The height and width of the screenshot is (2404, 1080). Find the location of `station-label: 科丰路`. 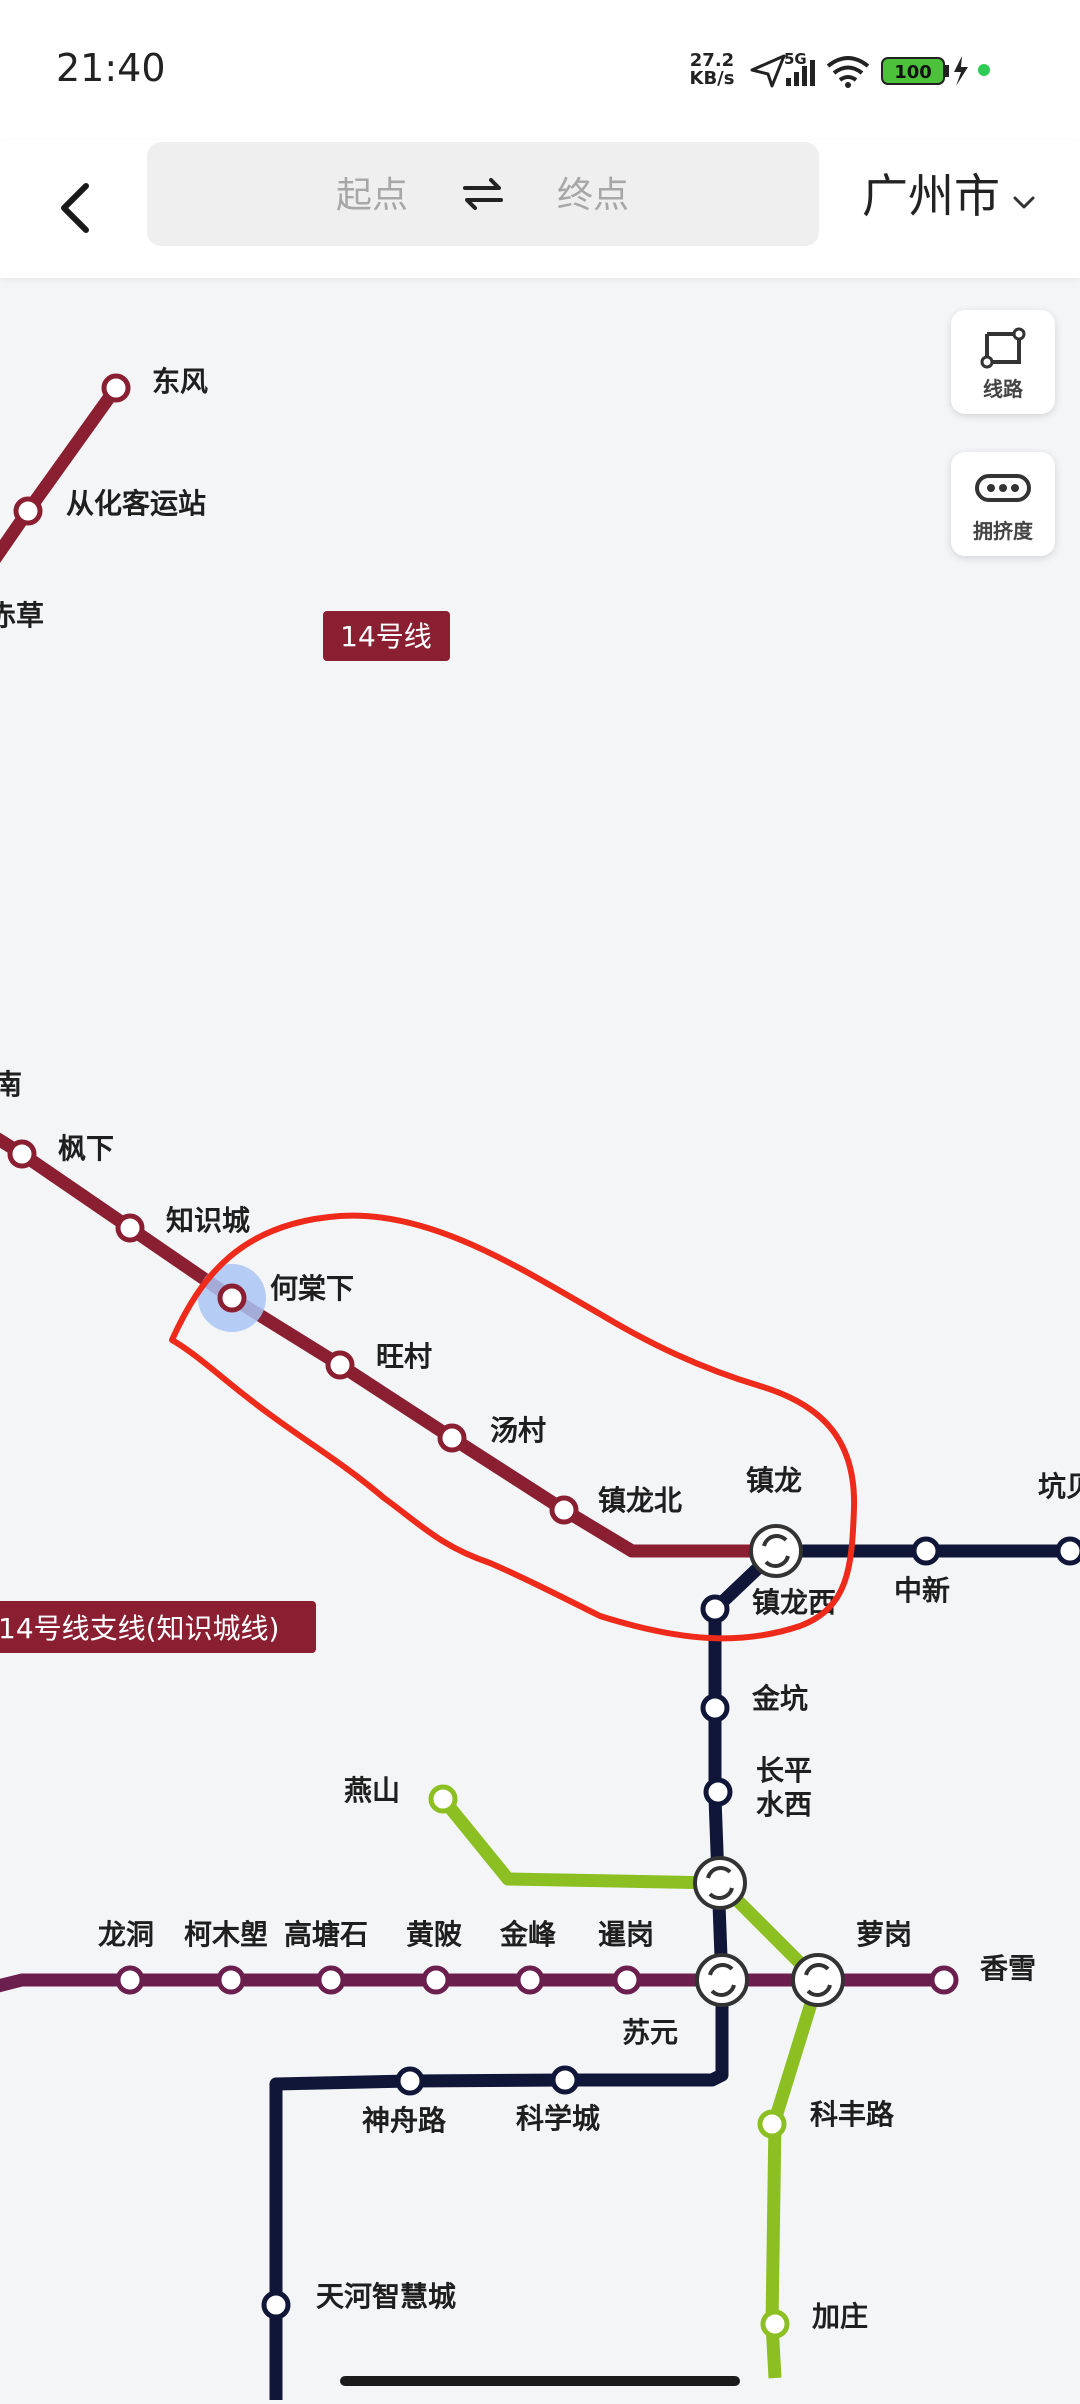

station-label: 科丰路 is located at coordinates (852, 2114).